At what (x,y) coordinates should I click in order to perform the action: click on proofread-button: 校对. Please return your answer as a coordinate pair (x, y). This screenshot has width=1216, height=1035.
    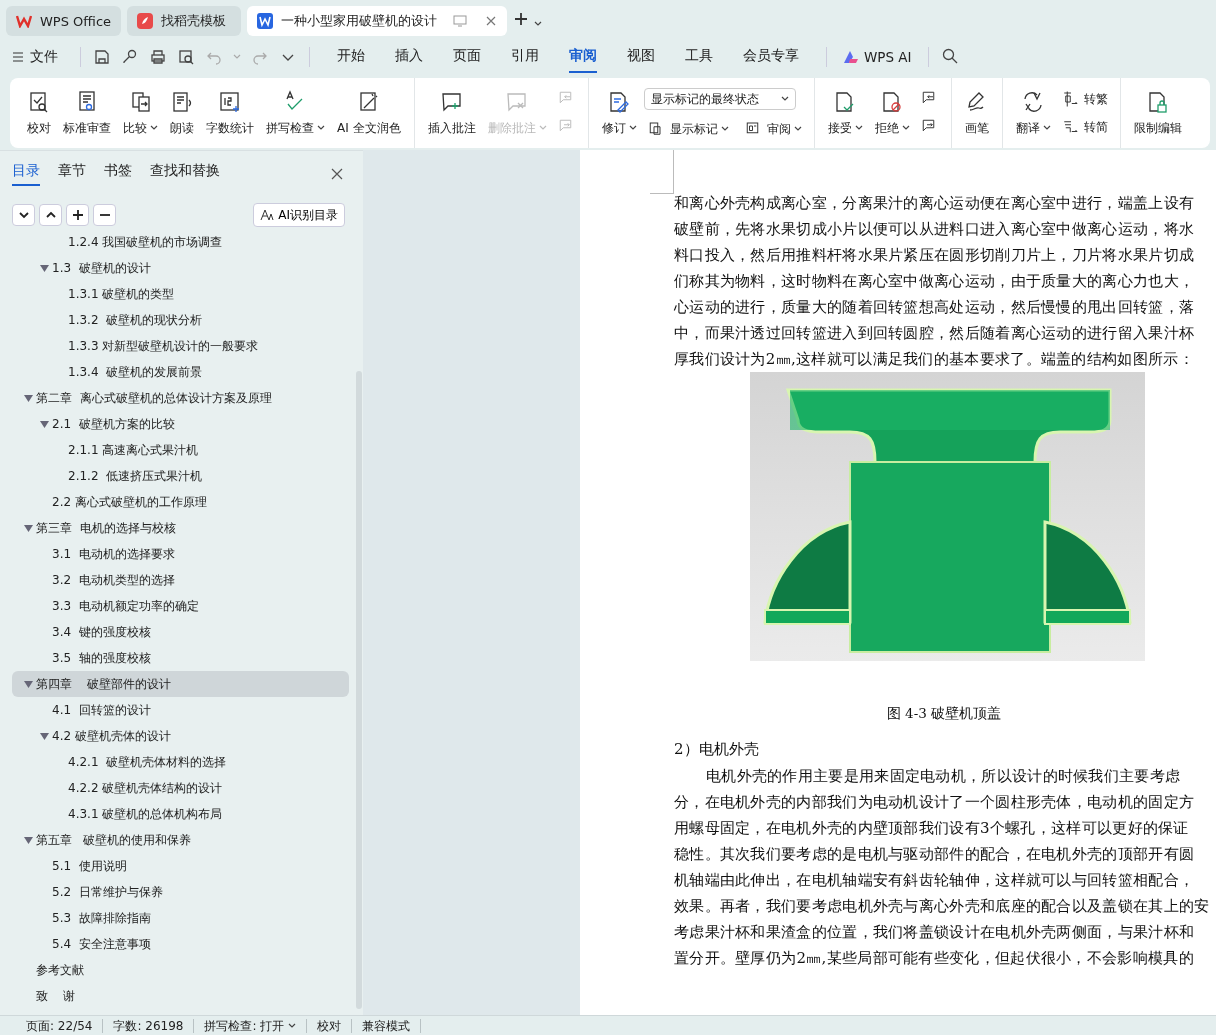
    Looking at the image, I should click on (330, 1025).